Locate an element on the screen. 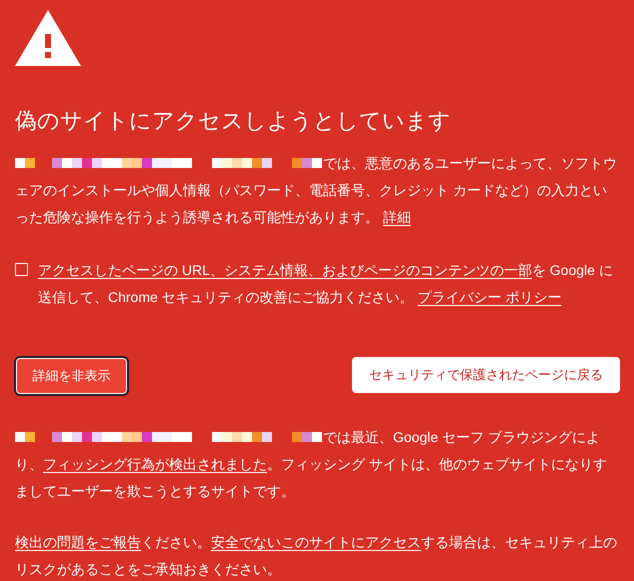  checkbox is located at coordinates (21, 269).